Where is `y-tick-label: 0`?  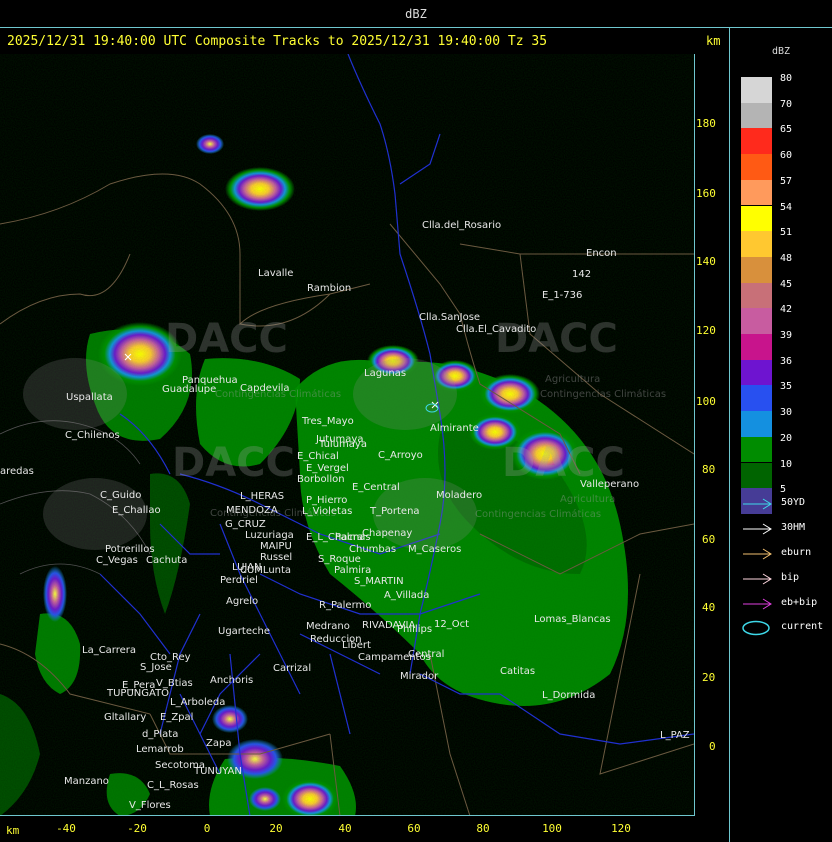
y-tick-label: 0 is located at coordinates (712, 746).